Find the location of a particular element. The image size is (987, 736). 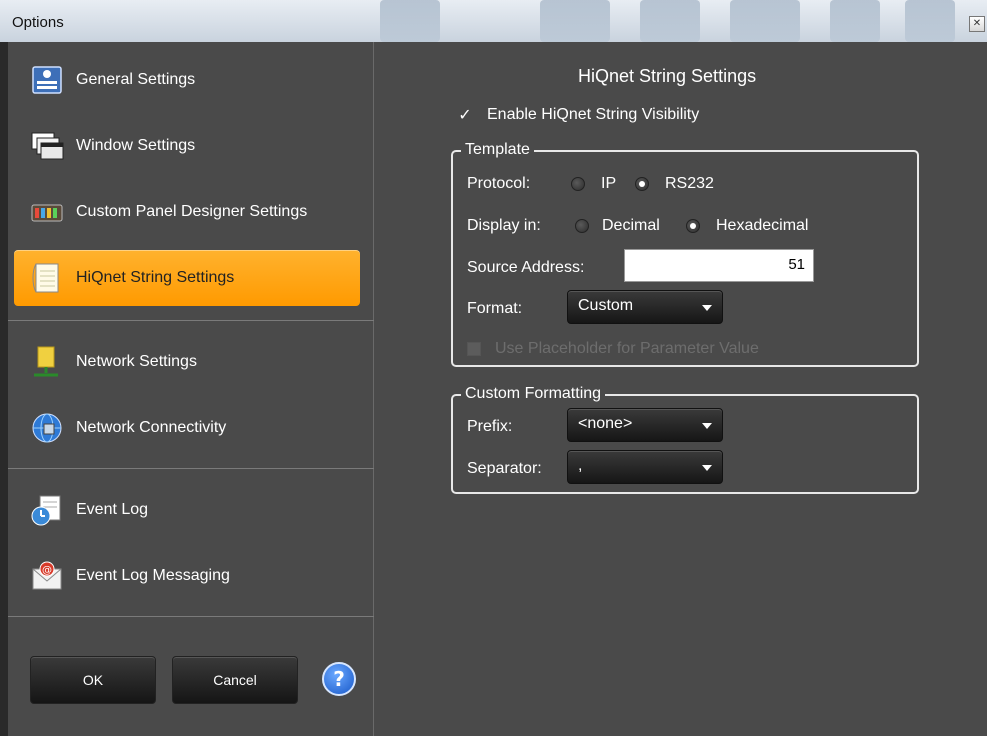

window-settings-icon is located at coordinates (47, 146).